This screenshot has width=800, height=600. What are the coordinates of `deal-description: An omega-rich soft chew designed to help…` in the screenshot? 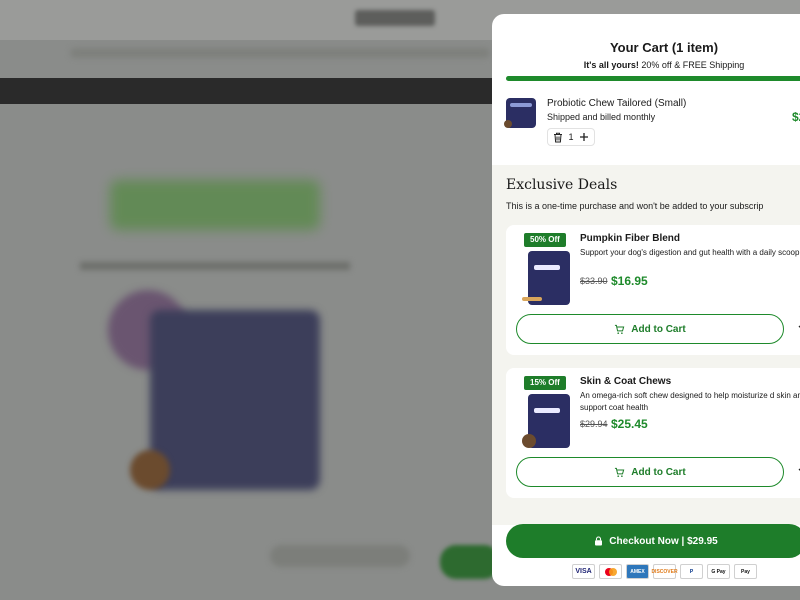 It's located at (690, 401).